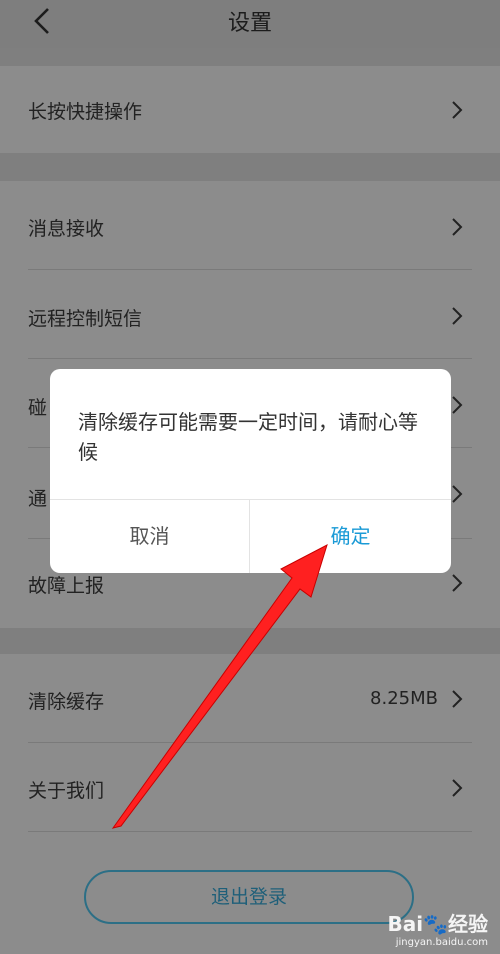 The height and width of the screenshot is (954, 500). I want to click on cancel-button: 取消, so click(149, 536).